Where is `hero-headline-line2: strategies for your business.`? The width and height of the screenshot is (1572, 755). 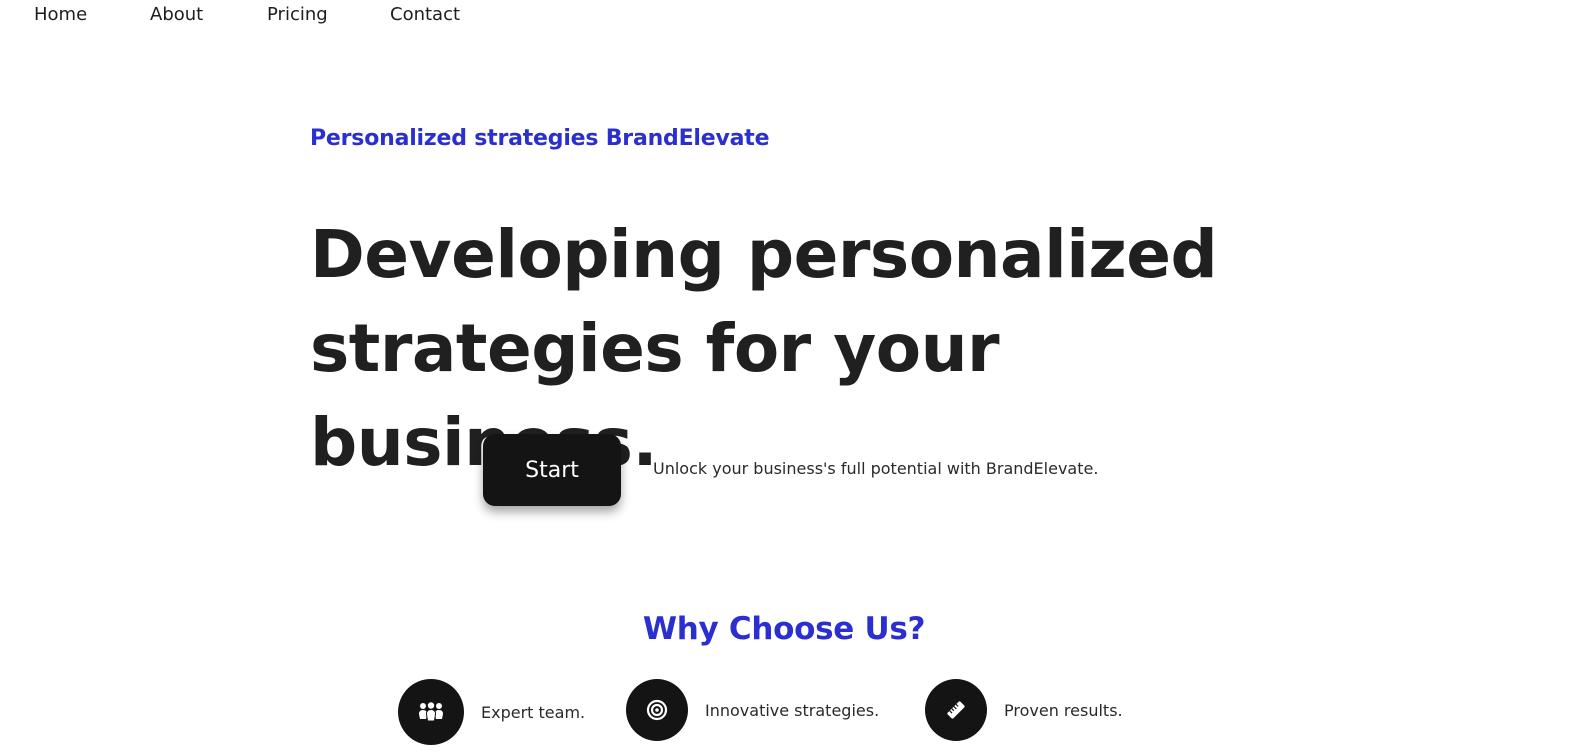
hero-headline-line2: strategies for your business. is located at coordinates (655, 395).